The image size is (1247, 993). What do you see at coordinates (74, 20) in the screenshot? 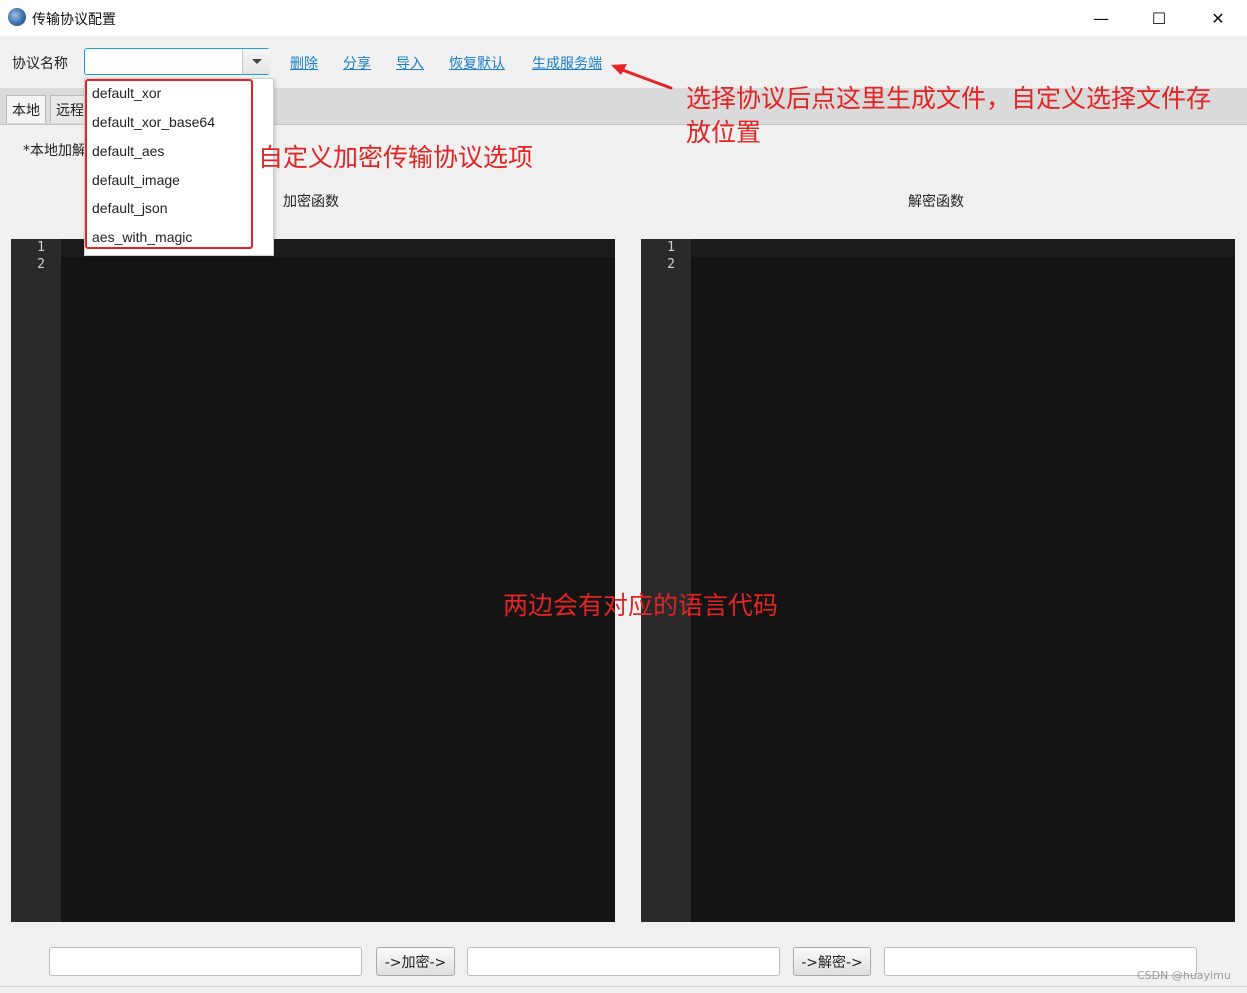
I see `window-title: 传输协议配置` at bounding box center [74, 20].